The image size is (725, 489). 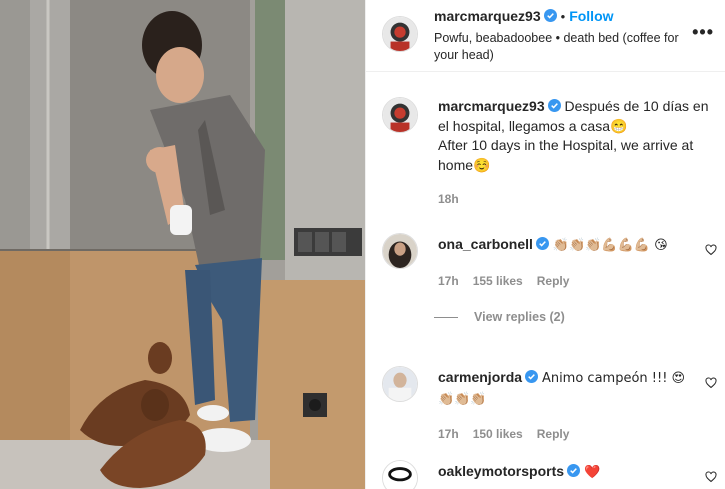 I want to click on comment-username: carmenjorda, so click(x=480, y=377).